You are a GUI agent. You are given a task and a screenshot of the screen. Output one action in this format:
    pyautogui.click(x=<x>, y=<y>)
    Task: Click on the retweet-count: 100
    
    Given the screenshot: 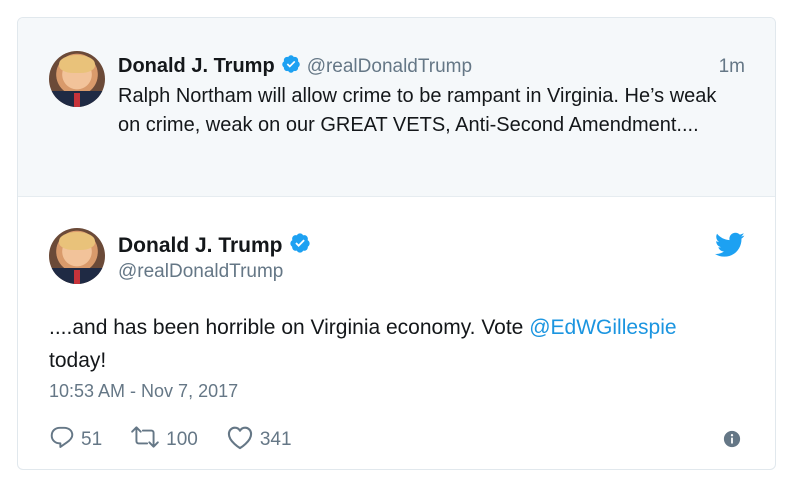 What is the action you would take?
    pyautogui.click(x=182, y=439)
    